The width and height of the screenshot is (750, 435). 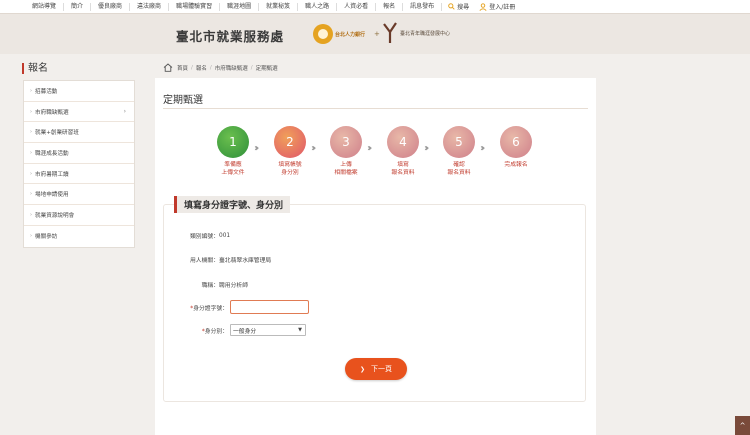 What do you see at coordinates (290, 142) in the screenshot?
I see `step-badge: 2` at bounding box center [290, 142].